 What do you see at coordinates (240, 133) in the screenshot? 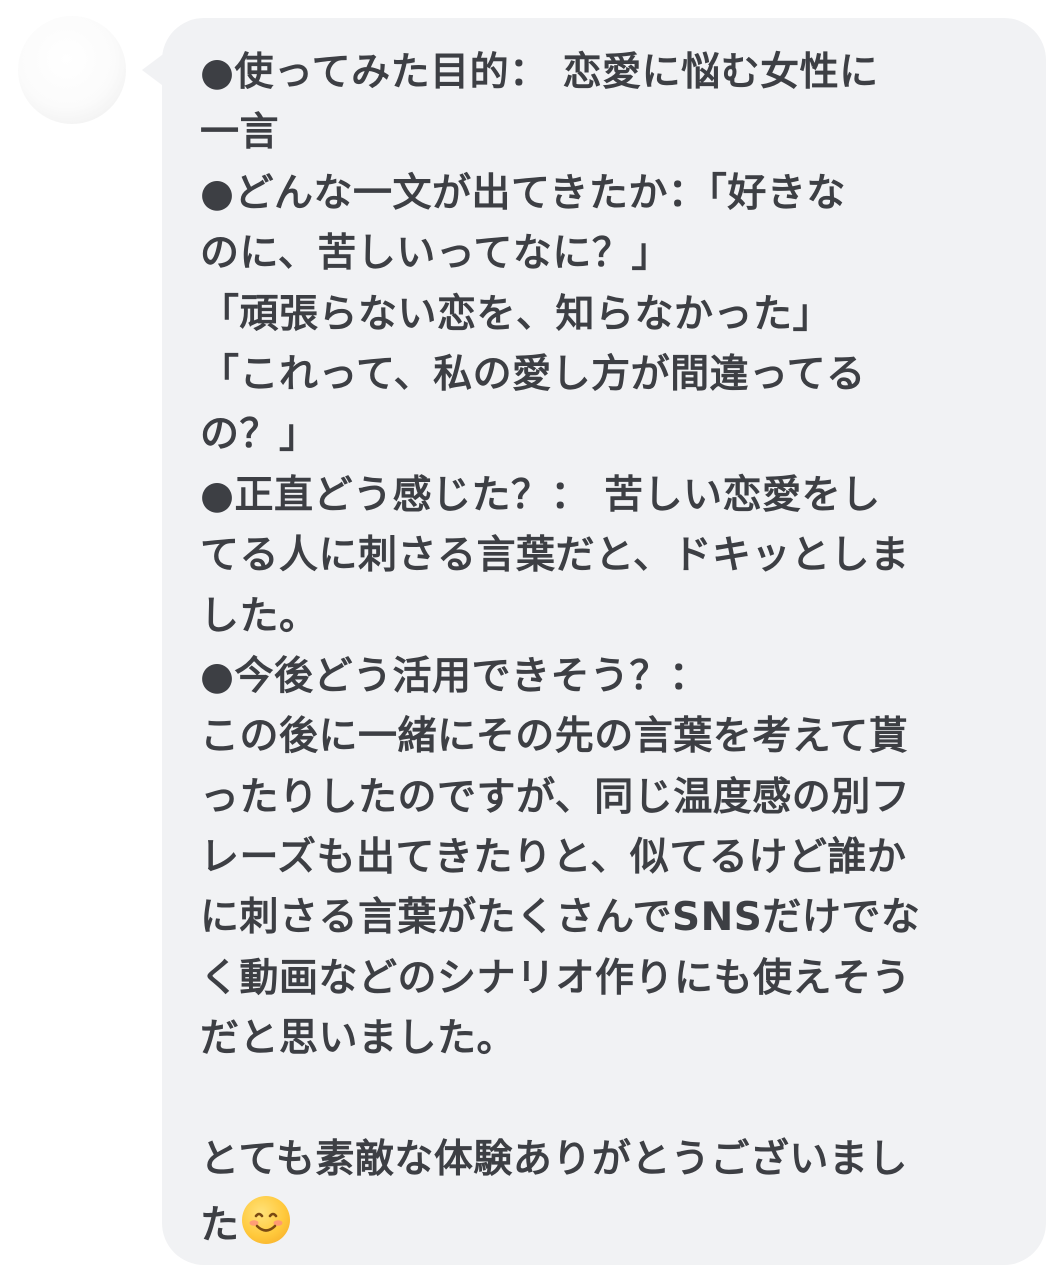
I see `message-line: 一言` at bounding box center [240, 133].